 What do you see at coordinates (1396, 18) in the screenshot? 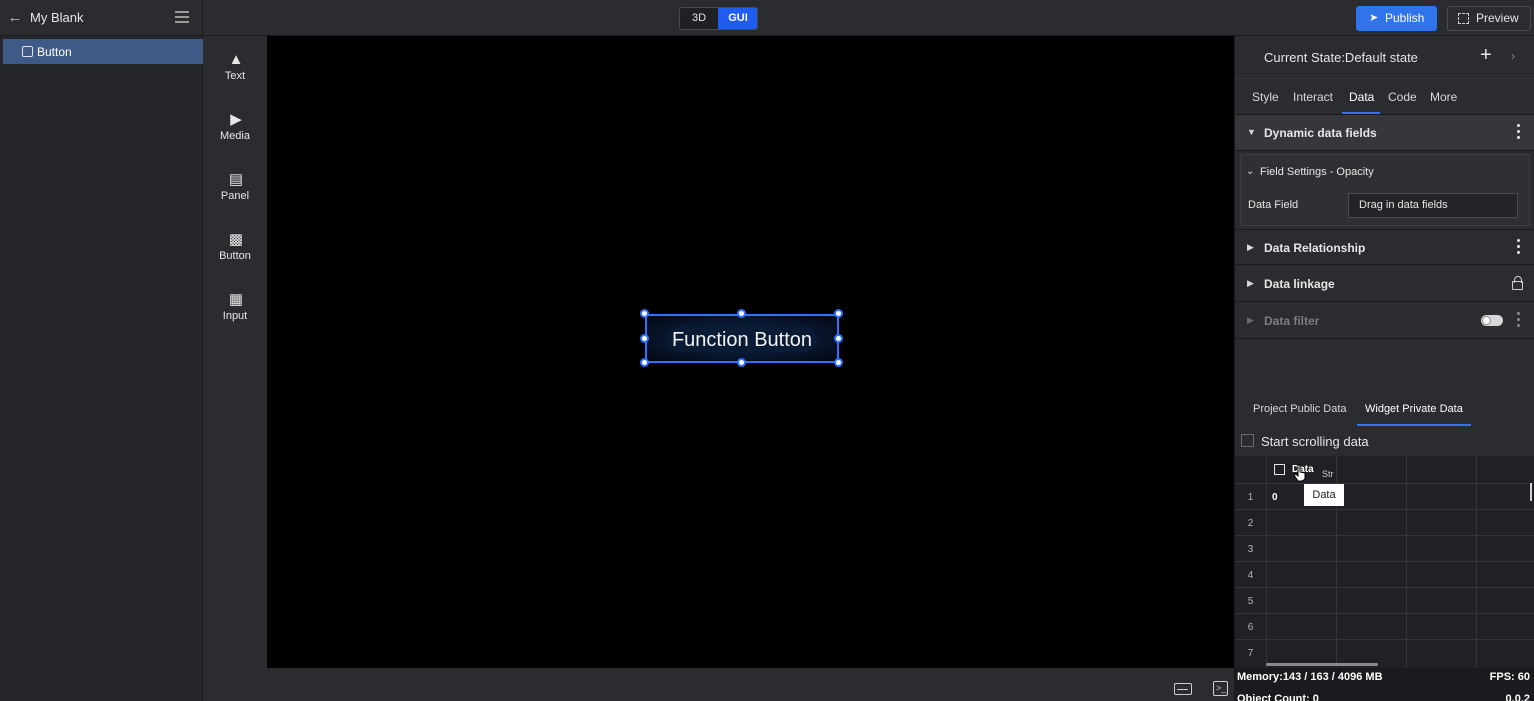
I see `publish-button: ➤ Publish` at bounding box center [1396, 18].